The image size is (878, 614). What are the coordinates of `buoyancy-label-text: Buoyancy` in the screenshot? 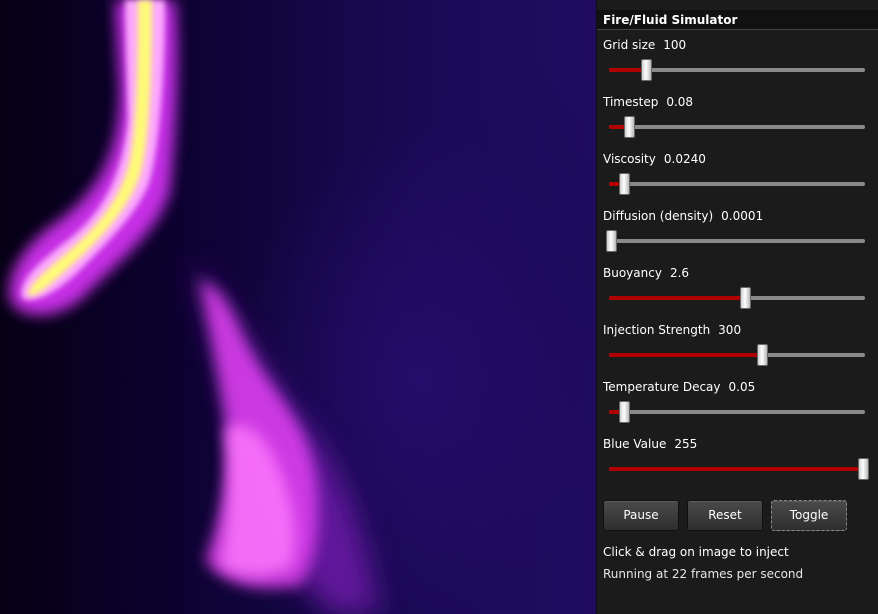 It's located at (632, 273).